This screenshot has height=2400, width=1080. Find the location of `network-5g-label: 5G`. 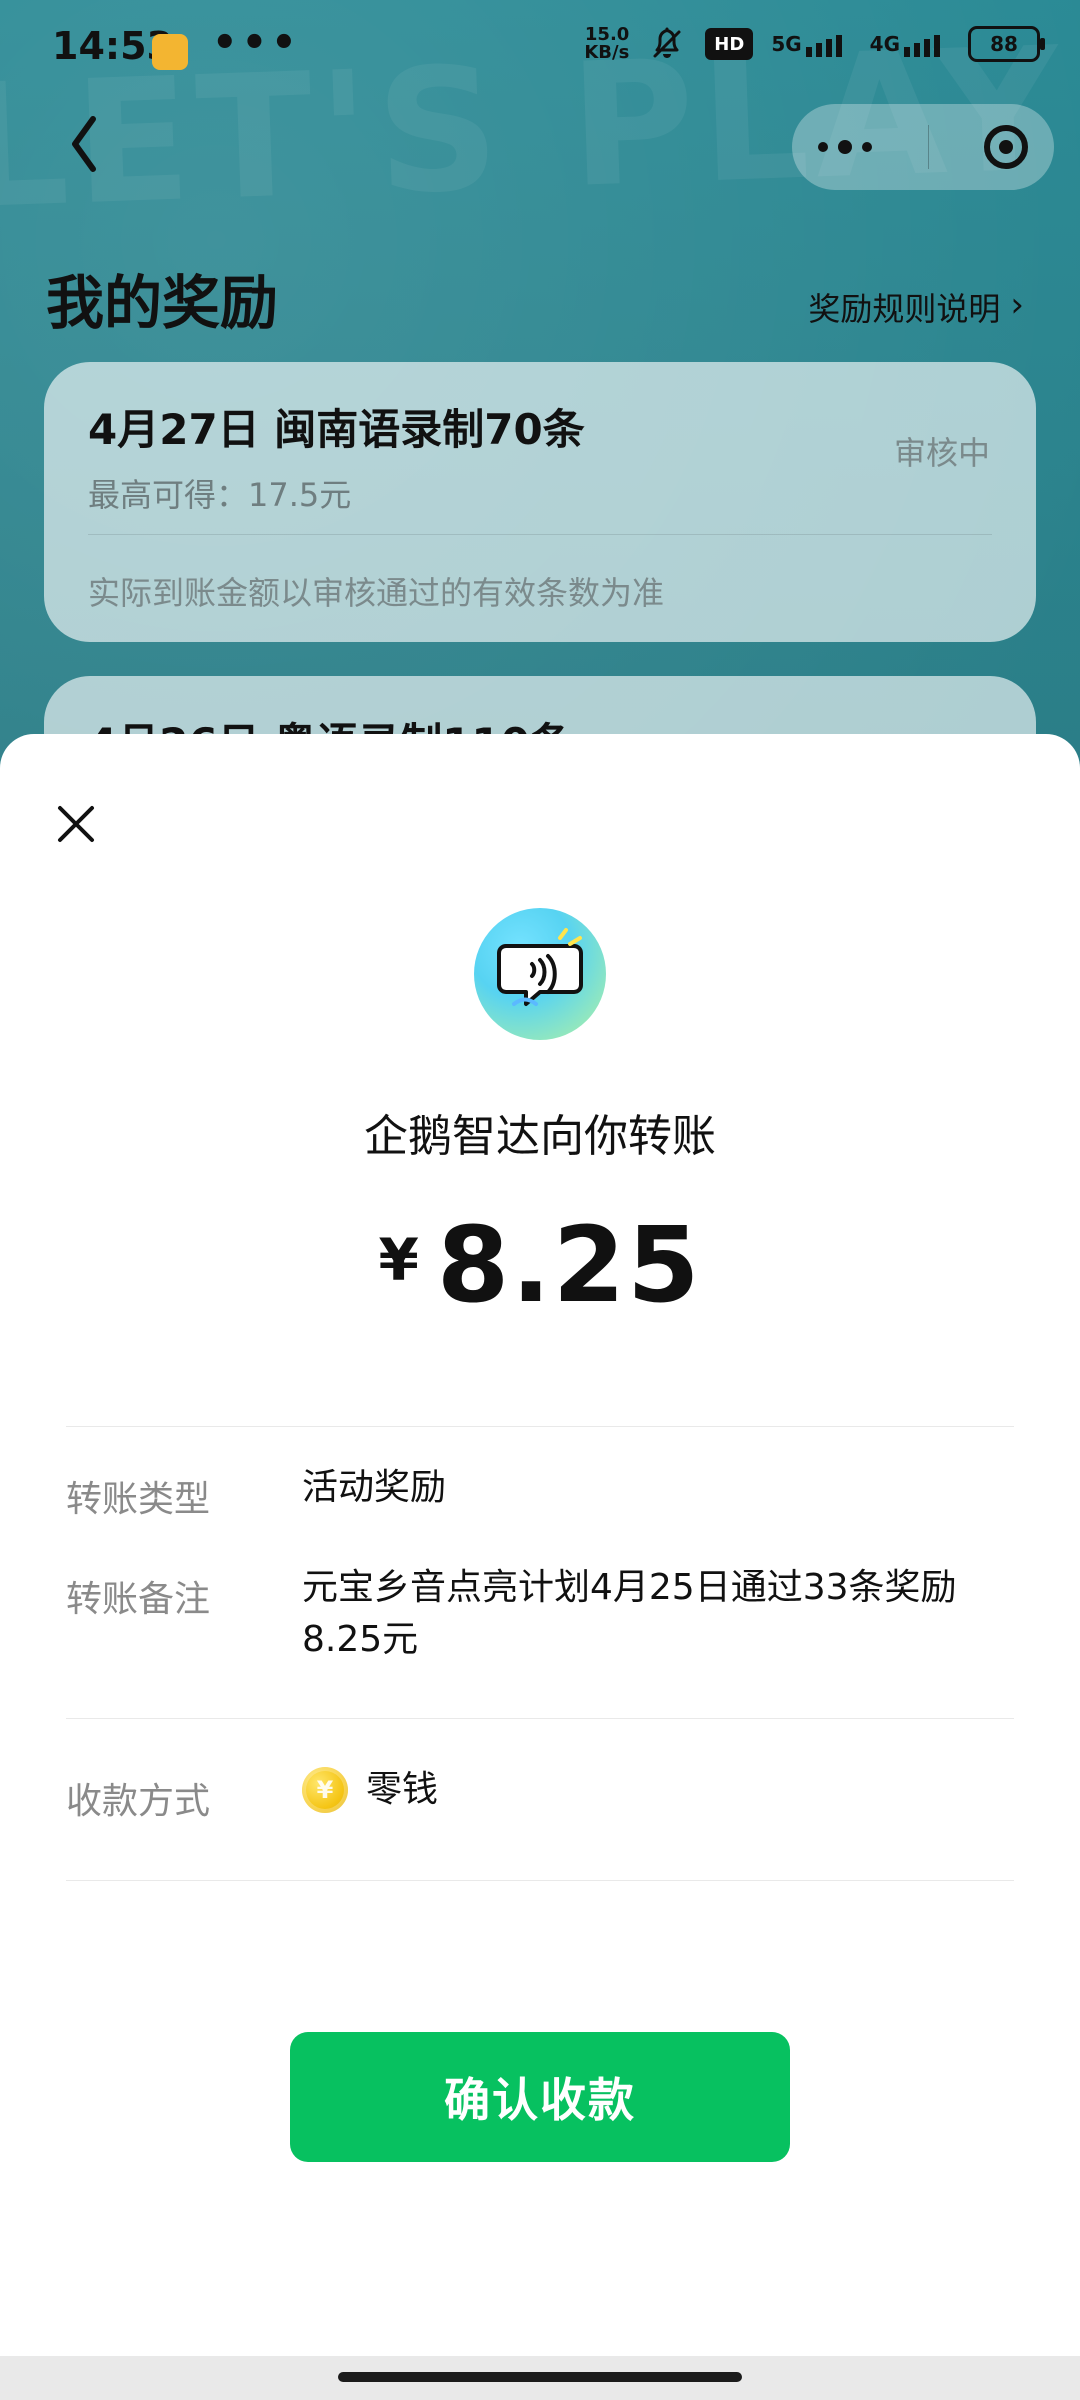

network-5g-label: 5G is located at coordinates (786, 44).